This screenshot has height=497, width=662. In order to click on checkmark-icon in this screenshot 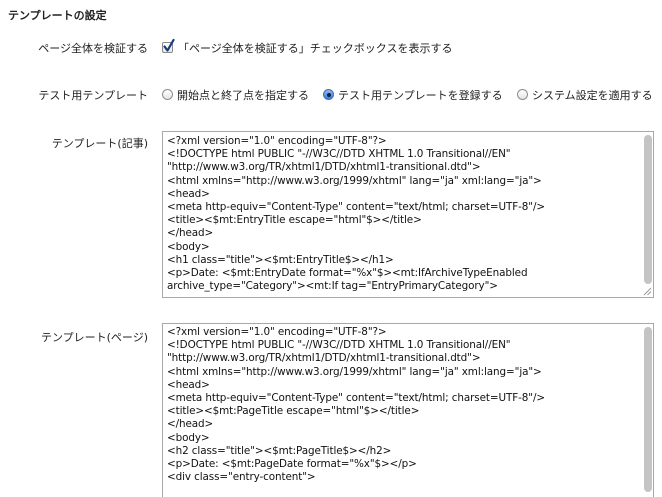, I will do `click(169, 45)`.